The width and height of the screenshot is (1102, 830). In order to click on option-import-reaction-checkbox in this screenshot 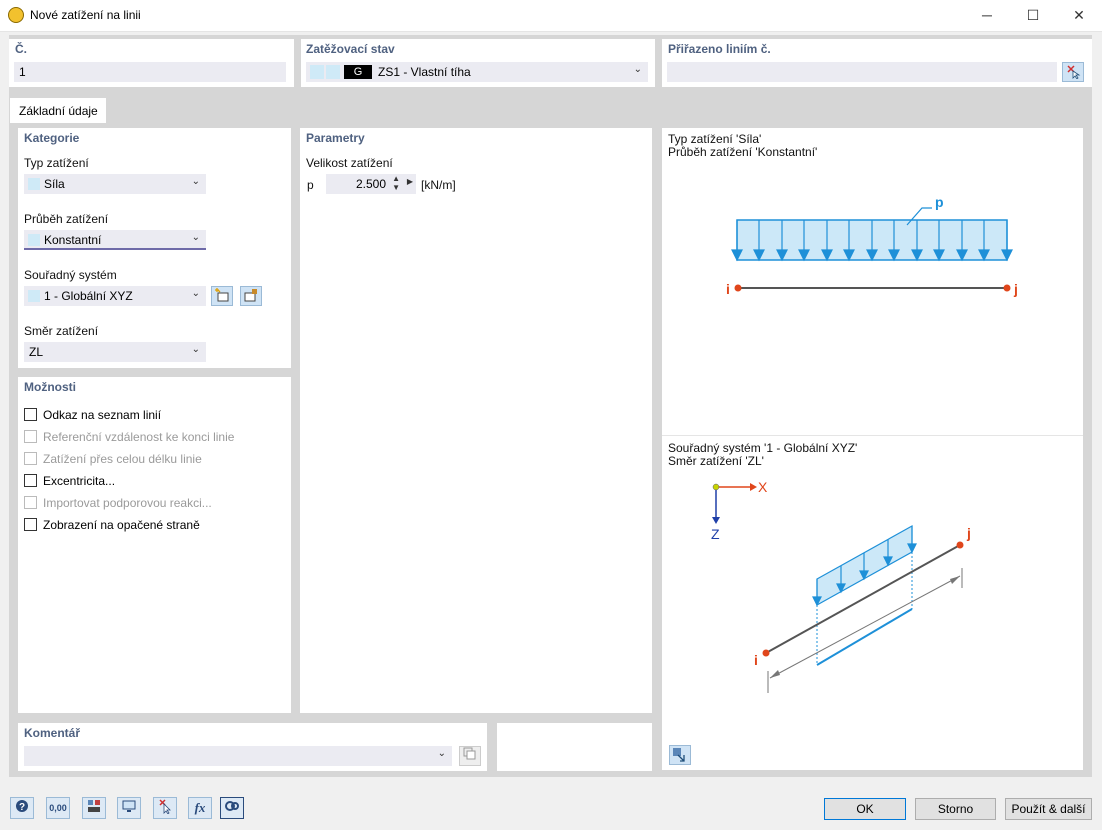, I will do `click(30, 502)`.